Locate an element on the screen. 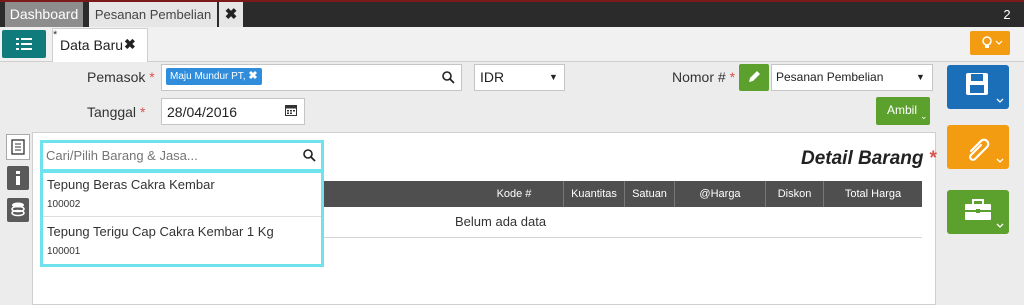  document-tab-label: Data Baru is located at coordinates (92, 45).